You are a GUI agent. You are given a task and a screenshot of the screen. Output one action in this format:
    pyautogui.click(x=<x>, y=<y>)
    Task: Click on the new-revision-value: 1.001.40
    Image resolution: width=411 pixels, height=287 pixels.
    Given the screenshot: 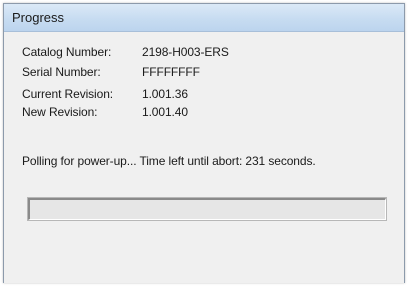 What is the action you would take?
    pyautogui.click(x=165, y=112)
    